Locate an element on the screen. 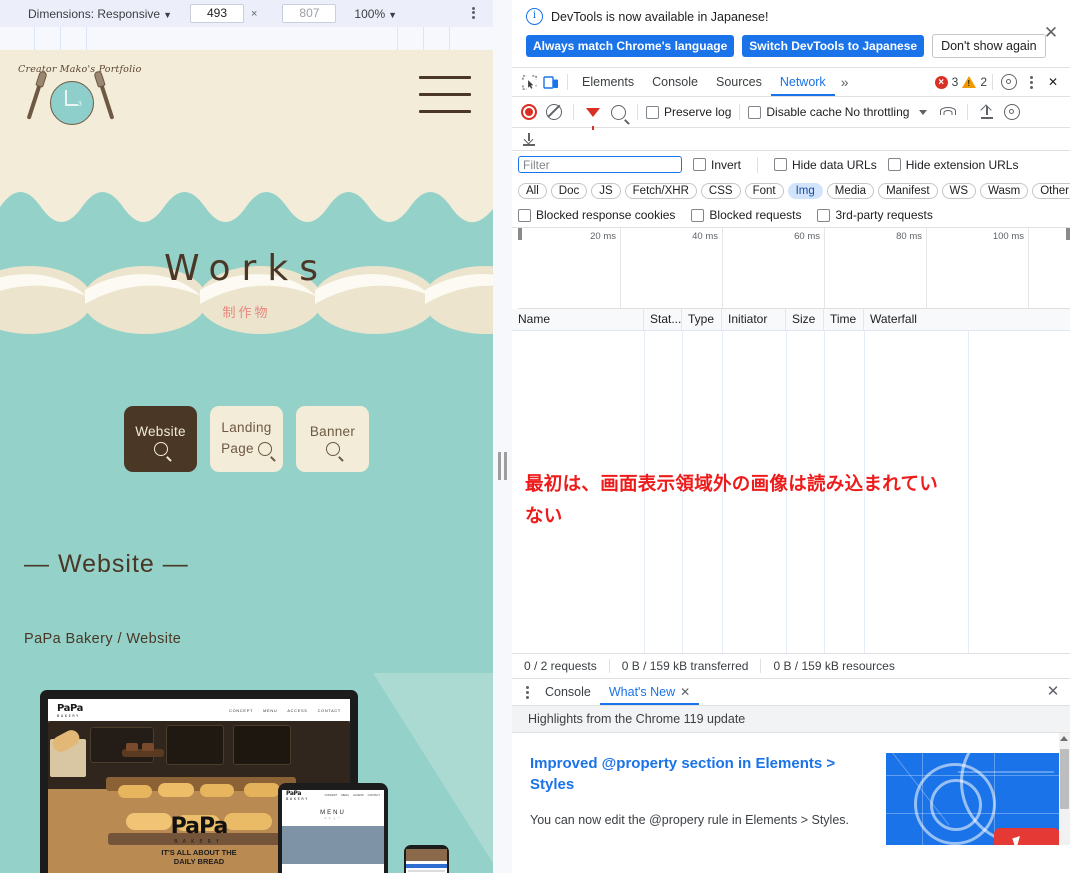 The image size is (1070, 873). height-input: 807 is located at coordinates (309, 13).